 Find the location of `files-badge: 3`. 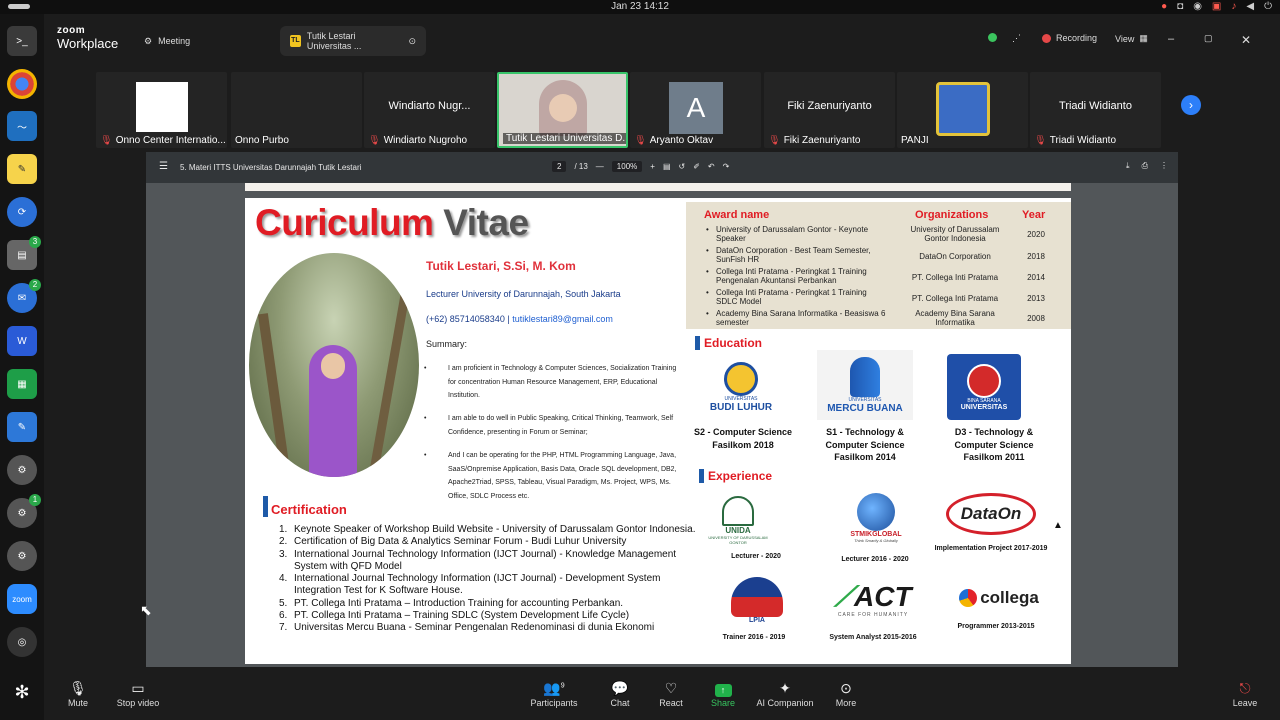

files-badge: 3 is located at coordinates (35, 242).